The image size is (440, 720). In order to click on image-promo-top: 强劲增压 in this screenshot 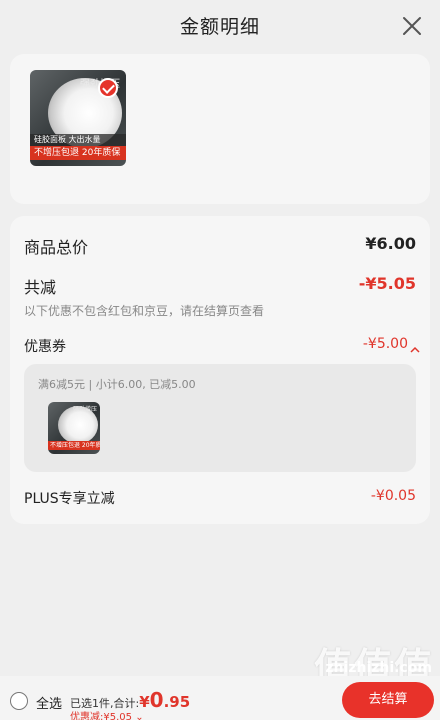, I will do `click(84, 409)`.